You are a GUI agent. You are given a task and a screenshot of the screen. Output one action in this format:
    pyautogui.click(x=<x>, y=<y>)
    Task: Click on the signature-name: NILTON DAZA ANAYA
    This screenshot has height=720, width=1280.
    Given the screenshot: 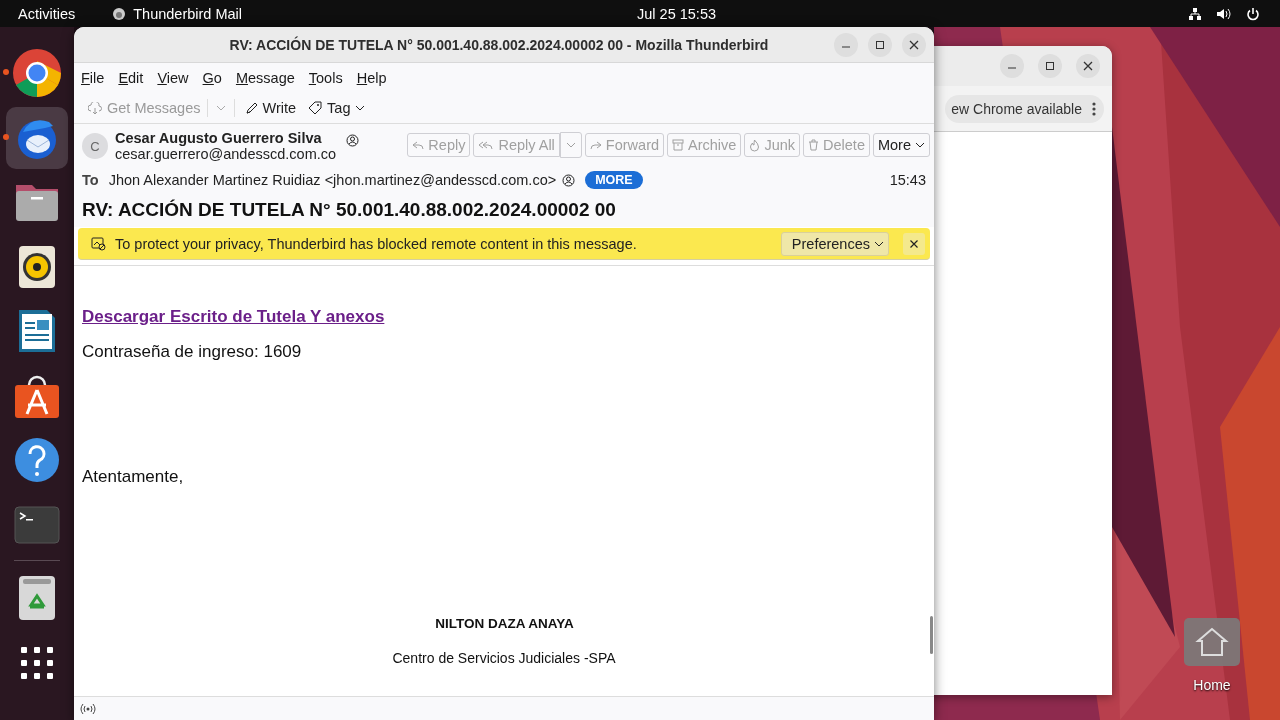 What is the action you would take?
    pyautogui.click(x=504, y=623)
    